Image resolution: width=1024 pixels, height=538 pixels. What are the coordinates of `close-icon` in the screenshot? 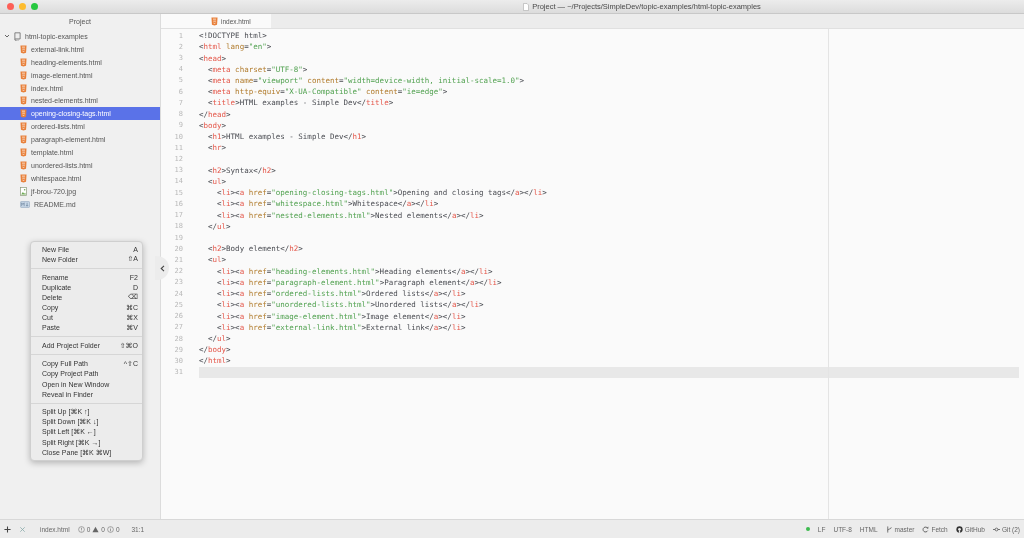 It's located at (22, 529).